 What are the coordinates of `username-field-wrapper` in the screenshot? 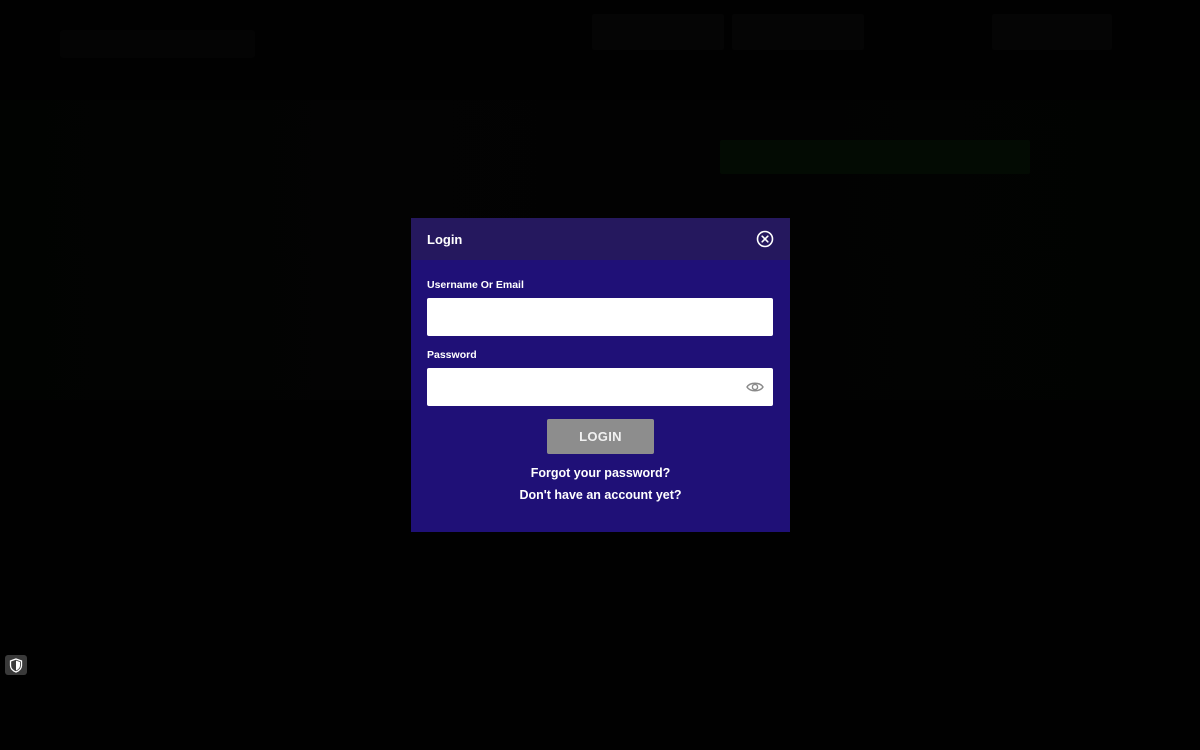 It's located at (600, 317).